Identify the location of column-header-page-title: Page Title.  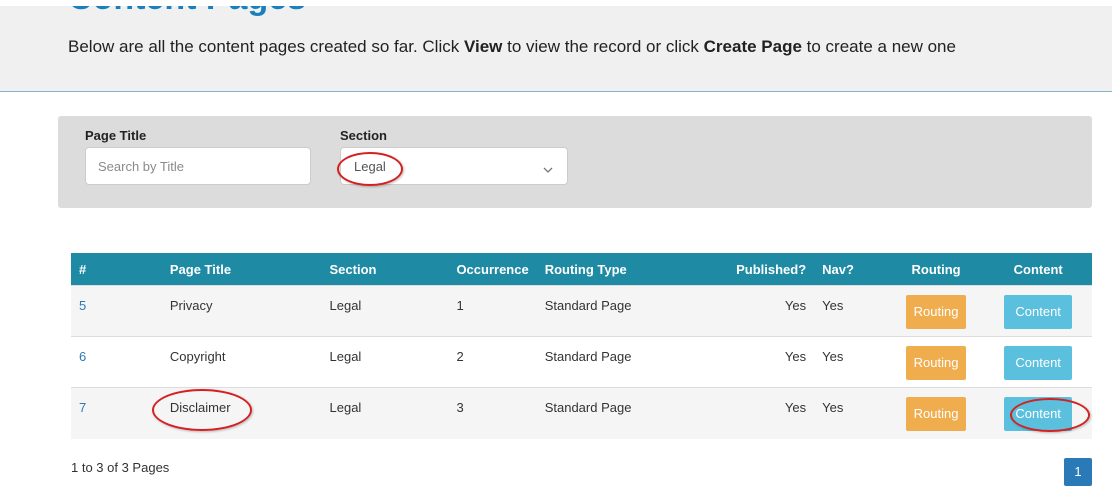
(241, 269).